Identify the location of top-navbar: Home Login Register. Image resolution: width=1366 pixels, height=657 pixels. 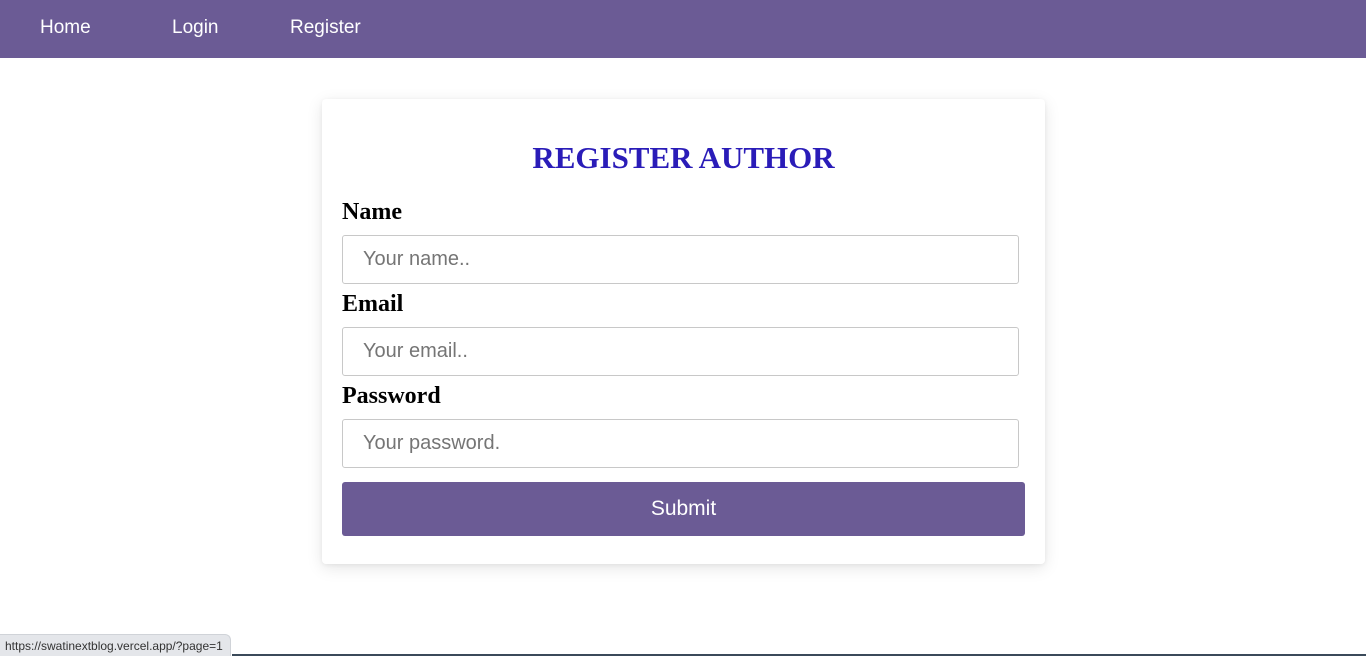
(683, 29).